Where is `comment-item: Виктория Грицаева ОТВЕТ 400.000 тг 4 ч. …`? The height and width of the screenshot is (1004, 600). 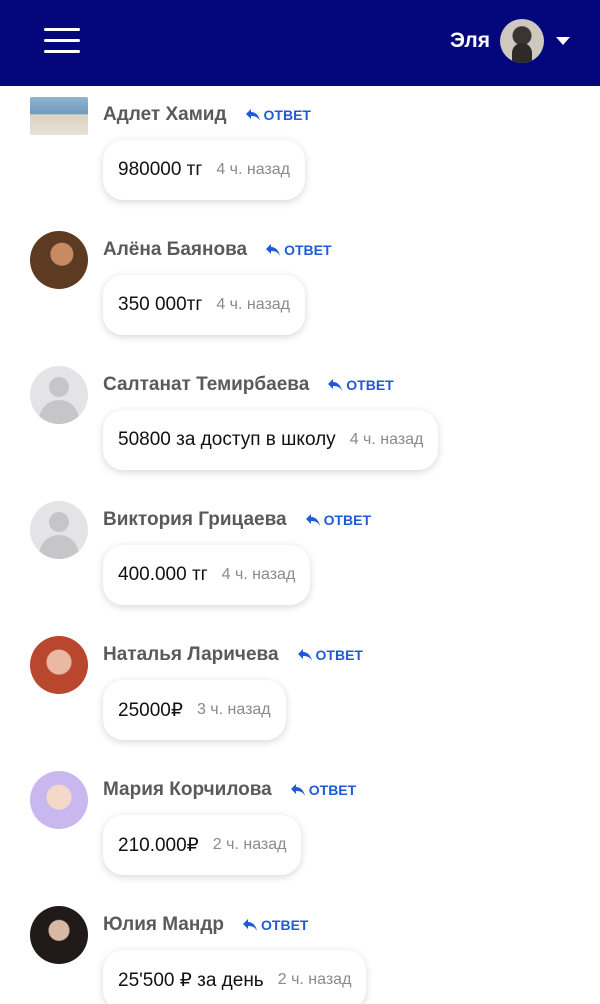 comment-item: Виктория Грицаева ОТВЕТ 400.000 тг 4 ч. … is located at coordinates (300, 558).